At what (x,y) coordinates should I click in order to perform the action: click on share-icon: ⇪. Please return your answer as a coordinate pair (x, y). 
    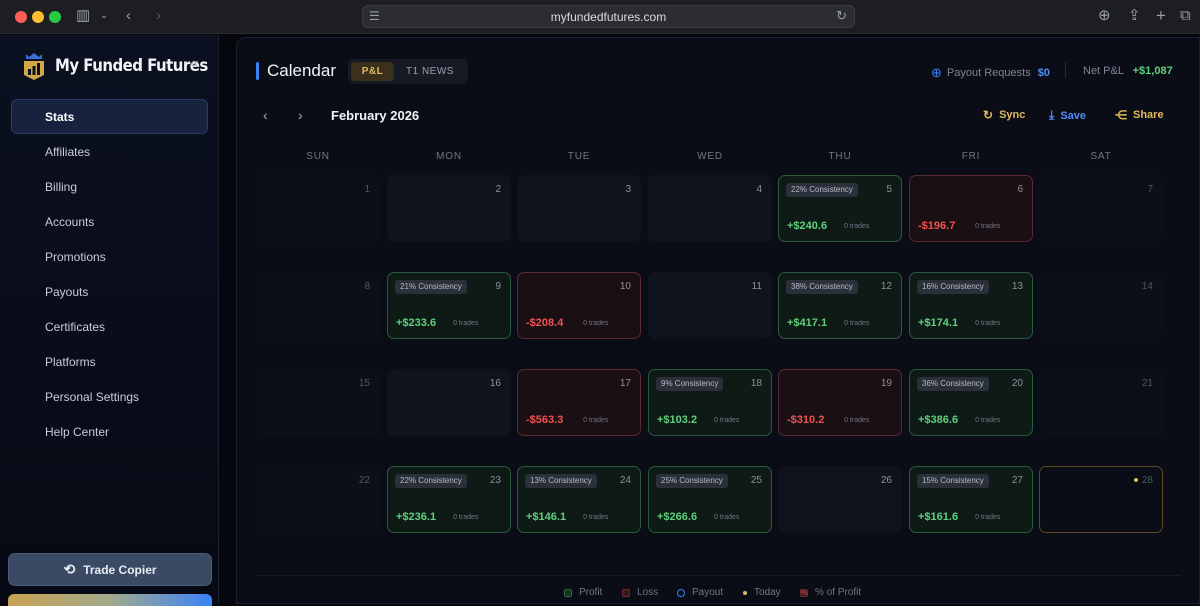
    Looking at the image, I should click on (1134, 16).